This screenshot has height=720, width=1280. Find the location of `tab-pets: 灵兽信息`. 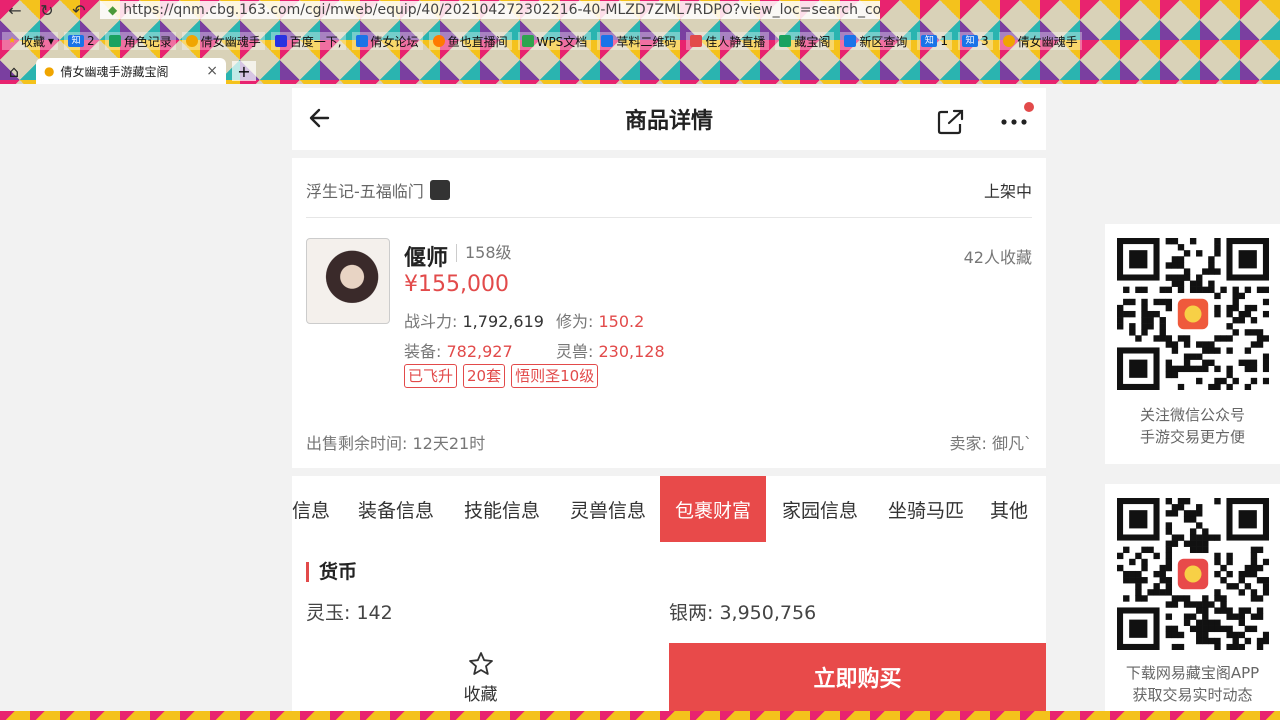

tab-pets: 灵兽信息 is located at coordinates (608, 509).